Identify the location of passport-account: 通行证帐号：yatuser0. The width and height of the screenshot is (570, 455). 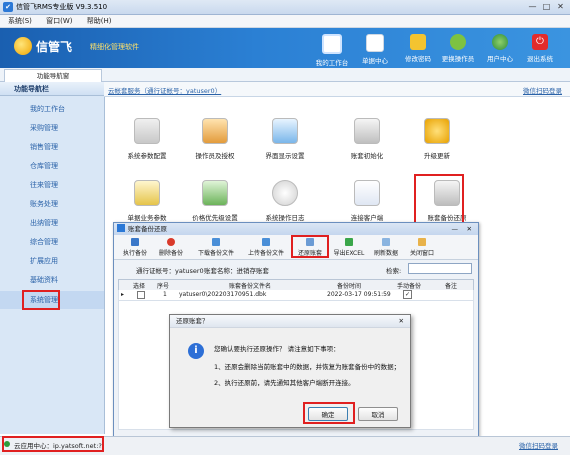
(170, 271).